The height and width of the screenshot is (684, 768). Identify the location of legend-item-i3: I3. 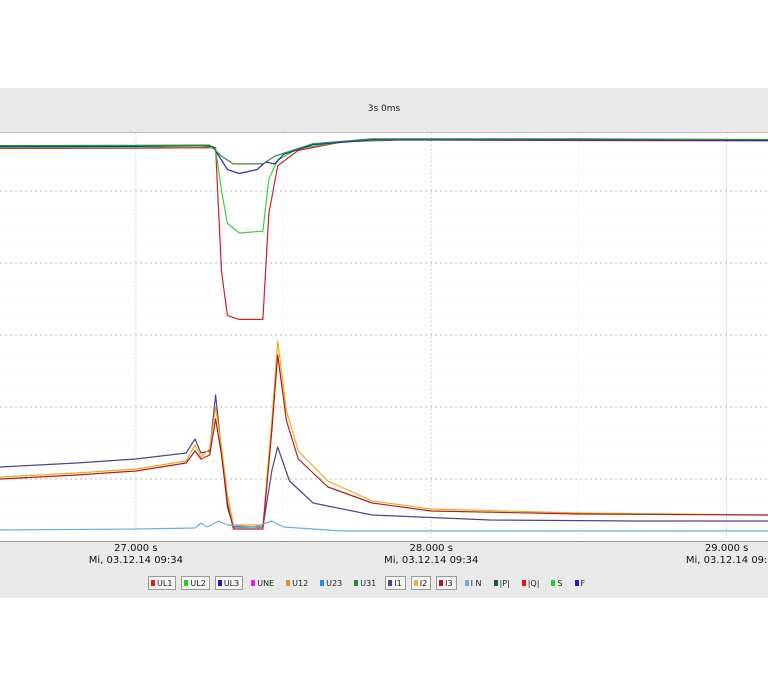
(446, 583).